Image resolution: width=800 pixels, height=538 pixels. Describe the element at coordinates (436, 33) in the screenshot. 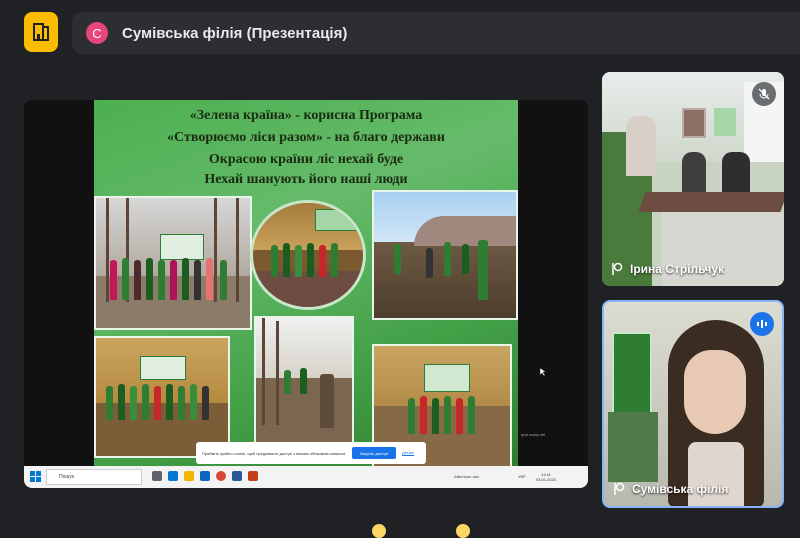

I see `meeting-title-bar: С Сумівська філія (Презентація)` at that location.